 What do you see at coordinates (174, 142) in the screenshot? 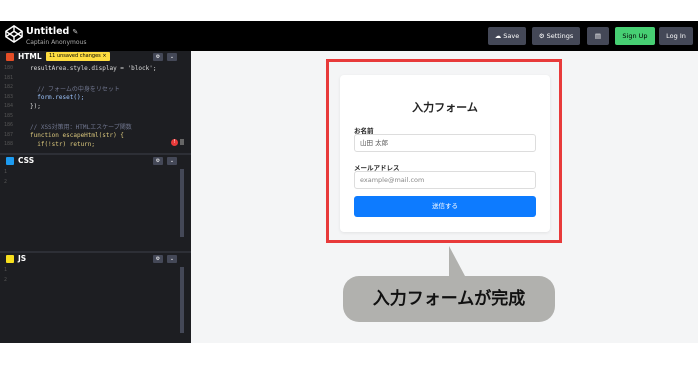
I see `error-icon: !` at bounding box center [174, 142].